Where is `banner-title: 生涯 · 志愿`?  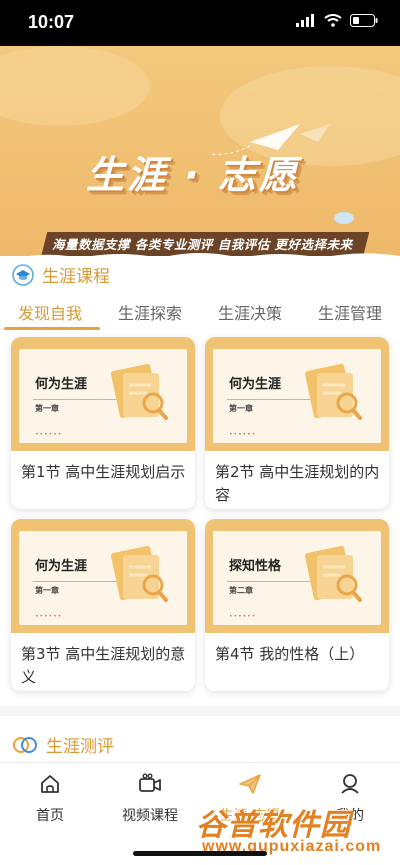 banner-title: 生涯 · 志愿 is located at coordinates (193, 175).